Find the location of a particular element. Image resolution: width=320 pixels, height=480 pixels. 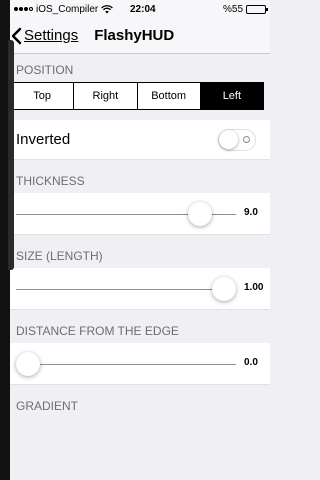

size-value: 1.00 is located at coordinates (254, 287).